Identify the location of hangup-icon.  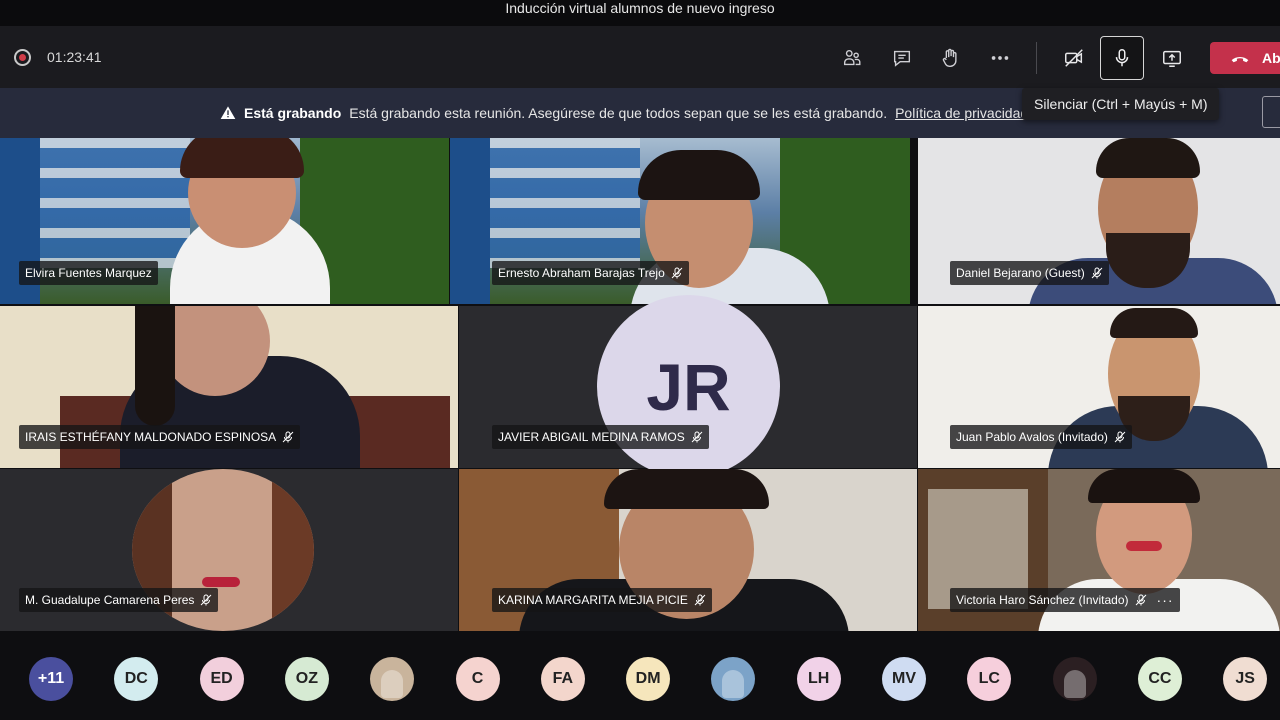
(1240, 59).